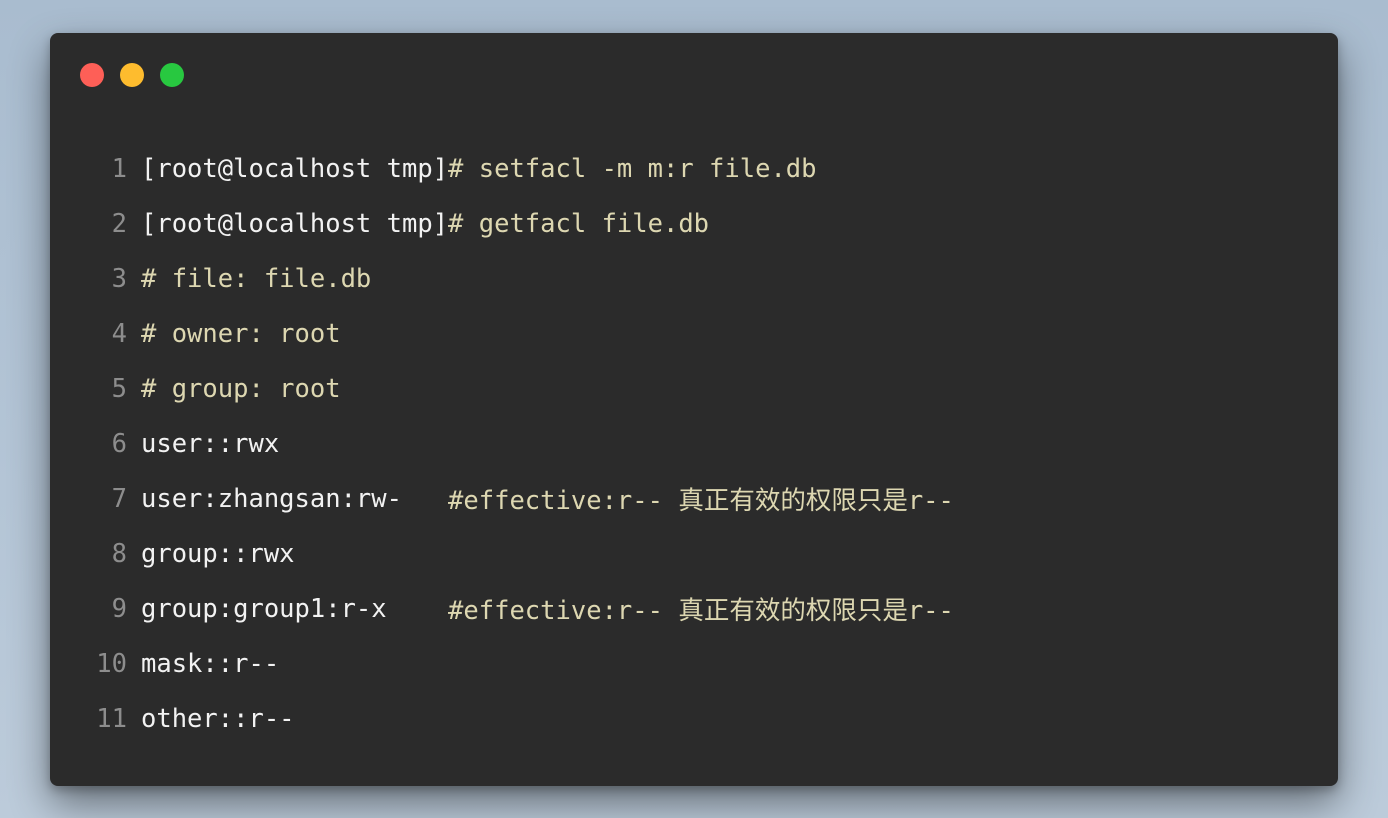 This screenshot has height=818, width=1388. I want to click on code-line: 3 # file: file.db, so click(694, 278).